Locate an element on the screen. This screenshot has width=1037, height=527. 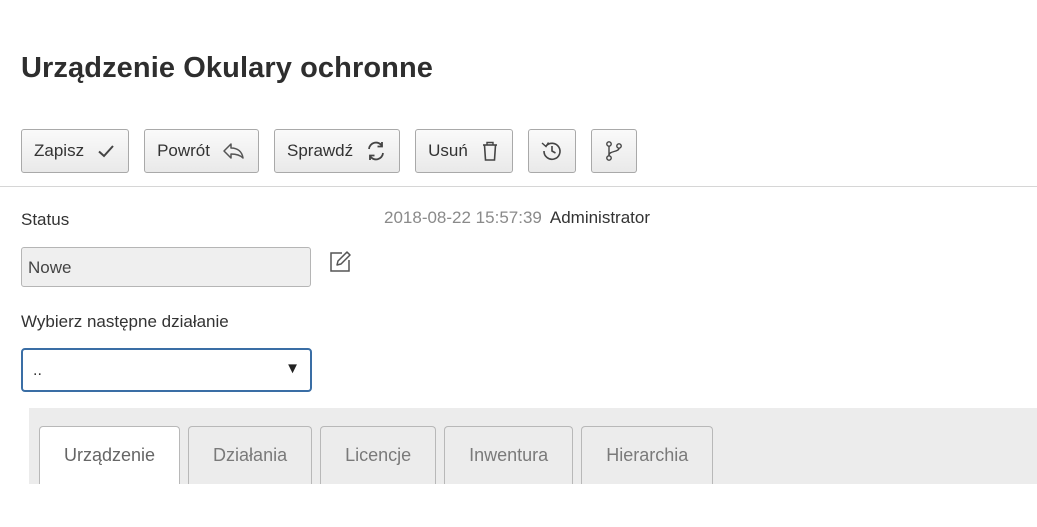
undo-arrow-icon is located at coordinates (234, 151).